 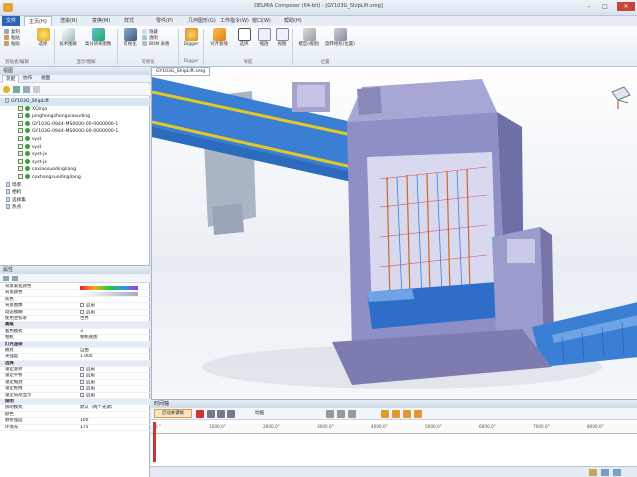 I want to click on playhead, so click(x=154, y=442).